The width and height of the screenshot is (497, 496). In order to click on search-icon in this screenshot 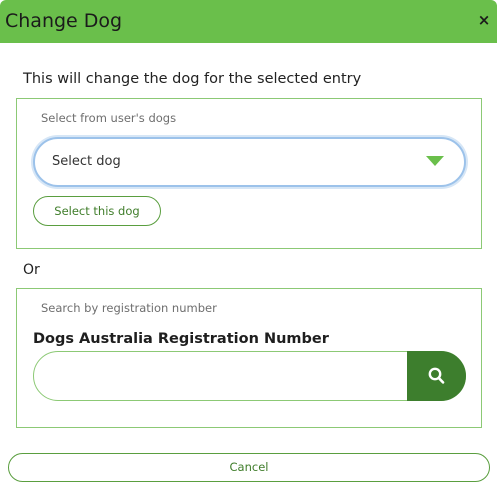, I will do `click(436, 375)`.